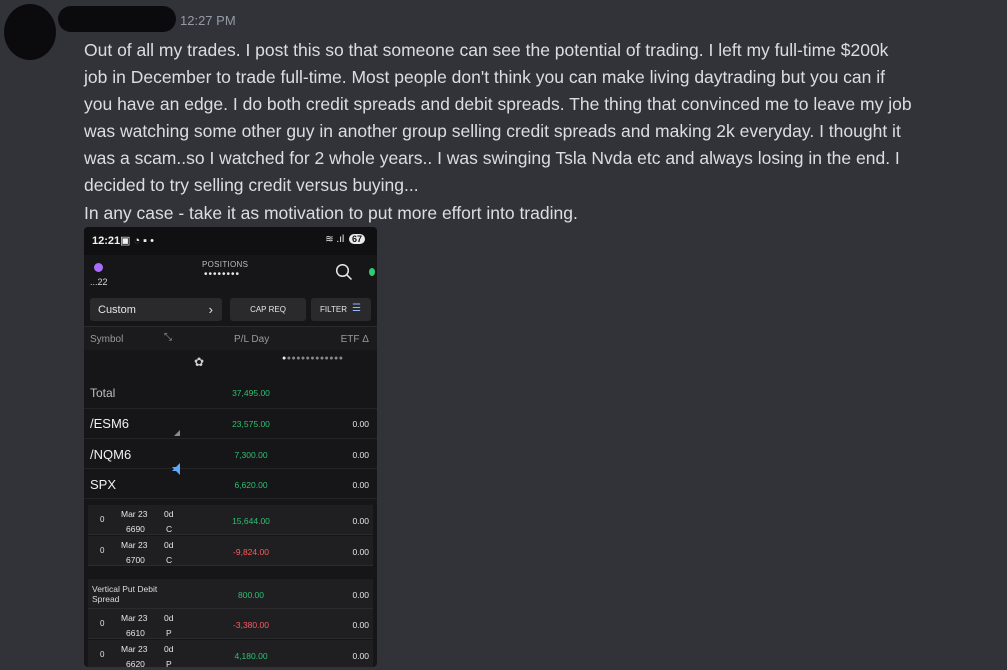  I want to click on total-label: Total, so click(103, 393).